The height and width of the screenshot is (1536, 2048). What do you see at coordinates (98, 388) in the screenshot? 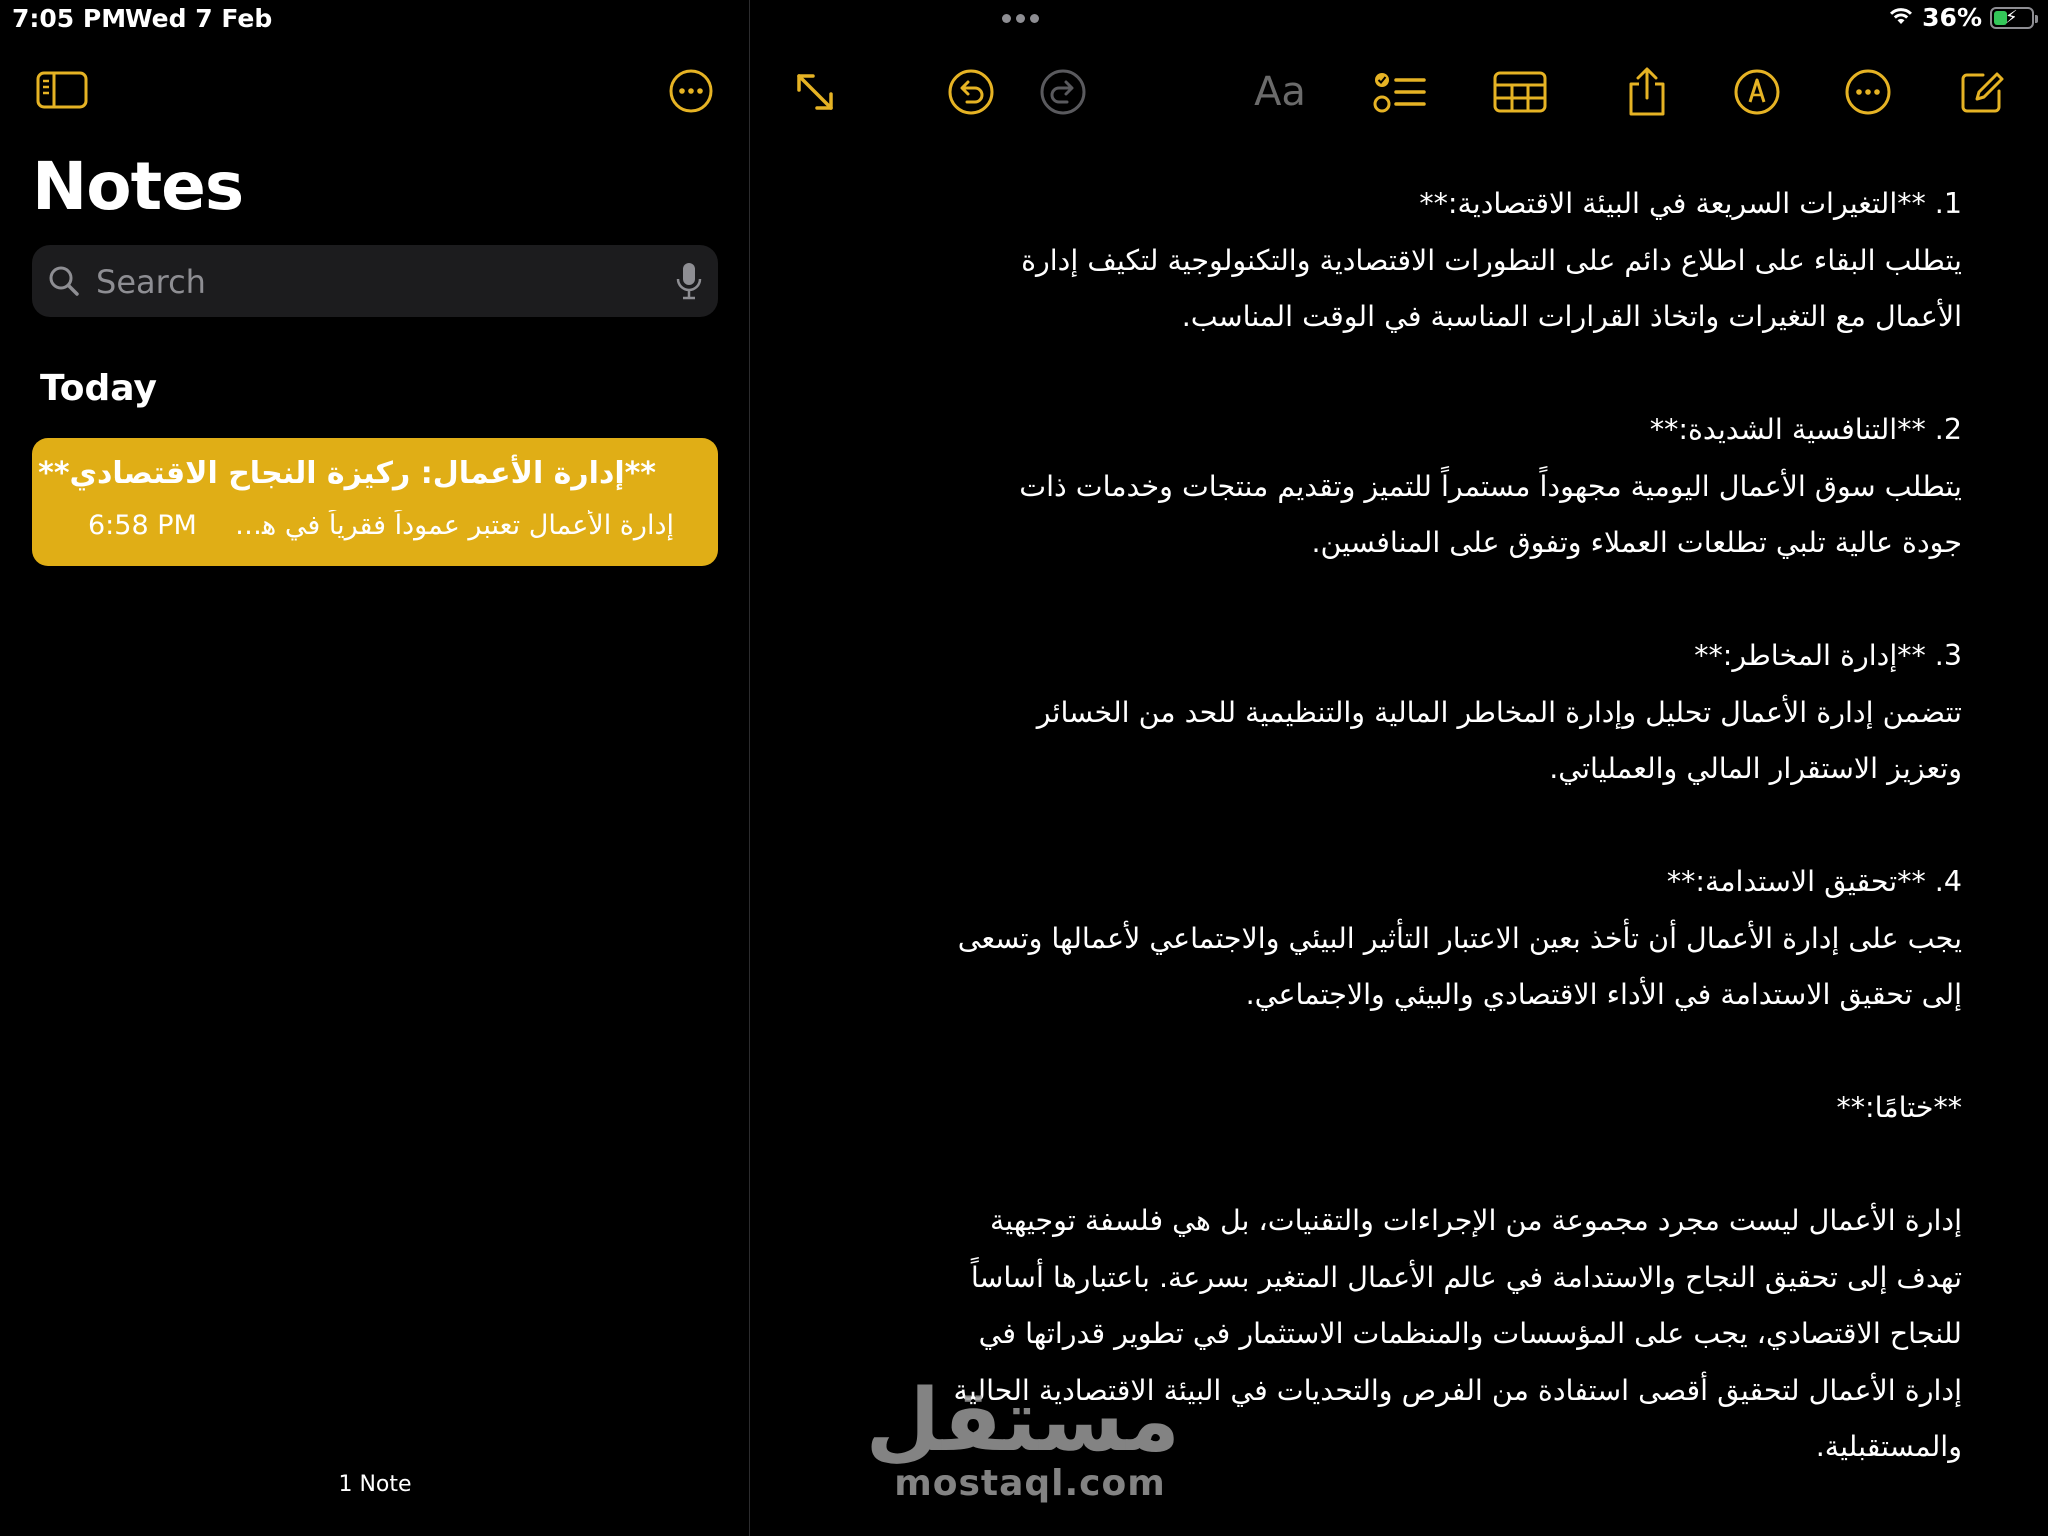
I see `section-header-today: Today` at bounding box center [98, 388].